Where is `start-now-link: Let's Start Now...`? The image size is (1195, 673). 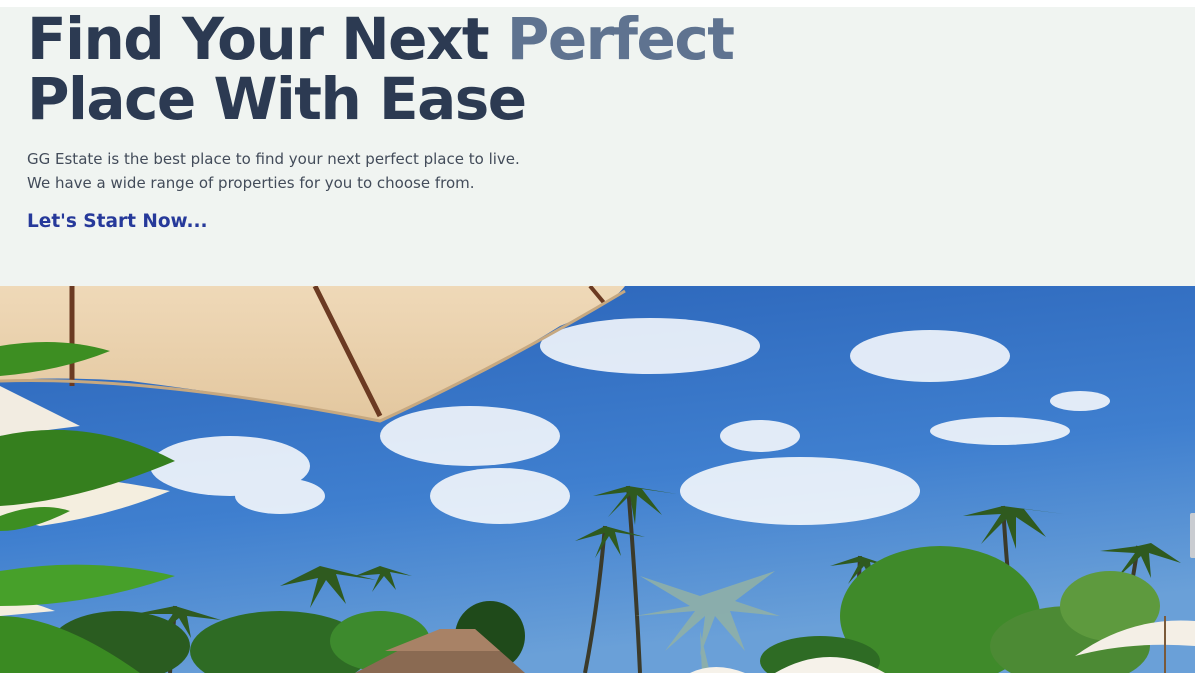
start-now-link: Let's Start Now... is located at coordinates (117, 221).